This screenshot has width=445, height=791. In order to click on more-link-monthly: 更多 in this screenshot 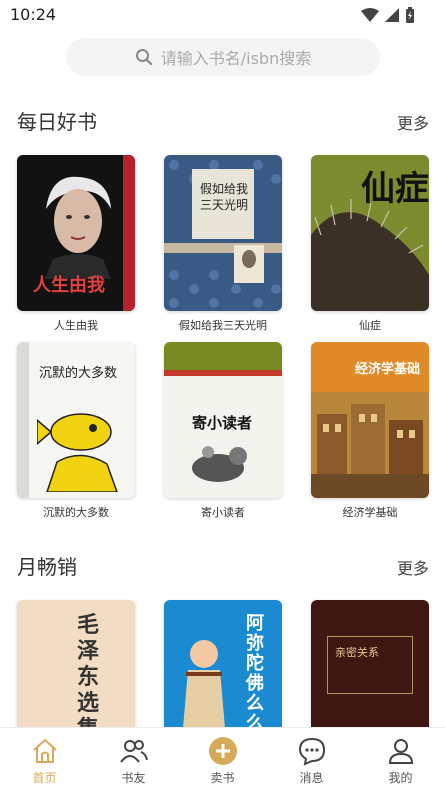, I will do `click(413, 567)`.